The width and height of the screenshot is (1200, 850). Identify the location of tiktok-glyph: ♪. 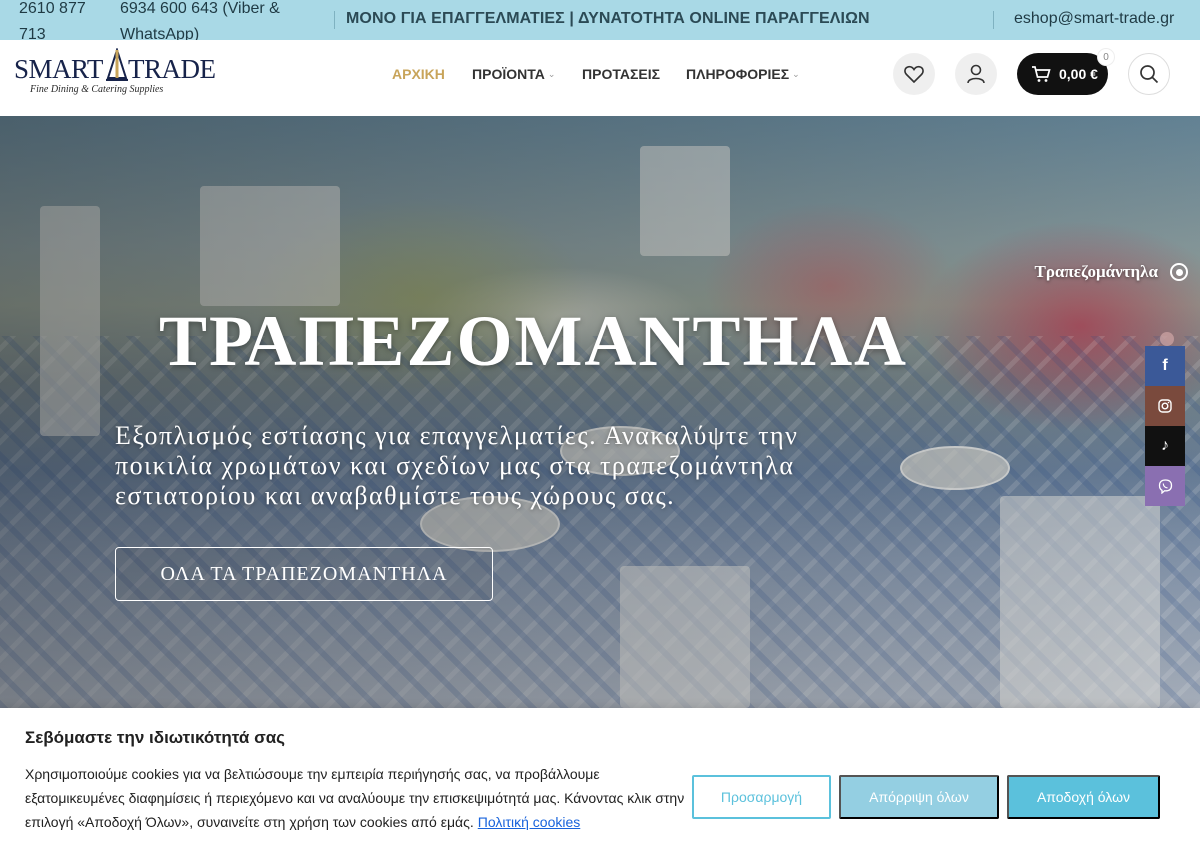
(1165, 445).